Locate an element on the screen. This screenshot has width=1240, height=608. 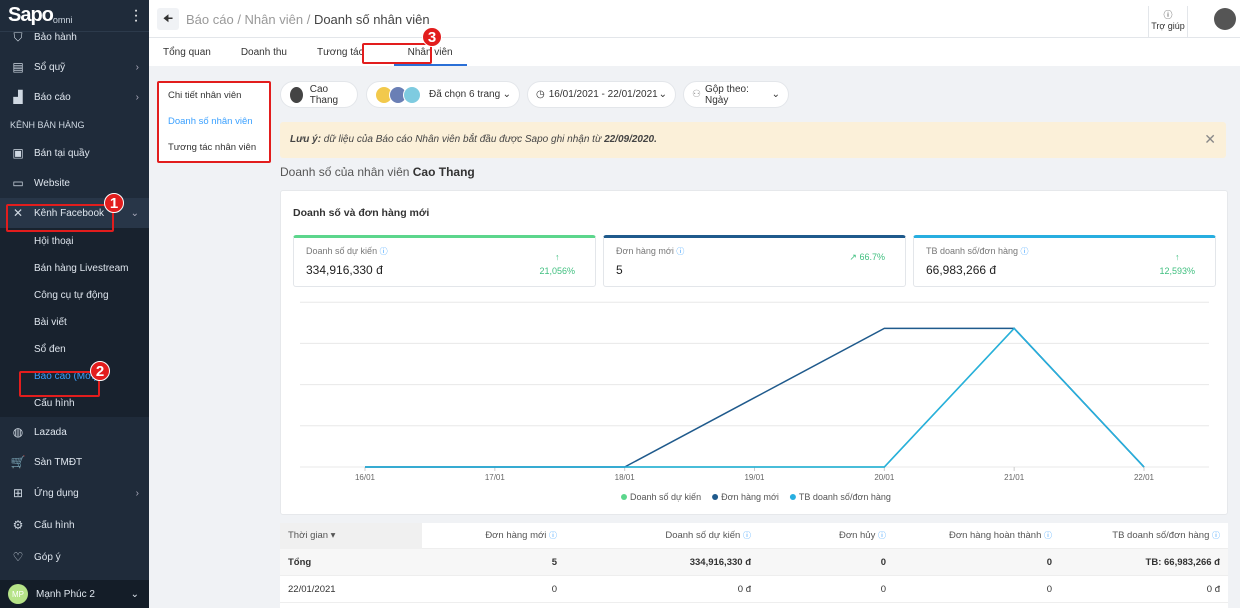
sort-time-header: Thời gian ▾ is located at coordinates (351, 535).